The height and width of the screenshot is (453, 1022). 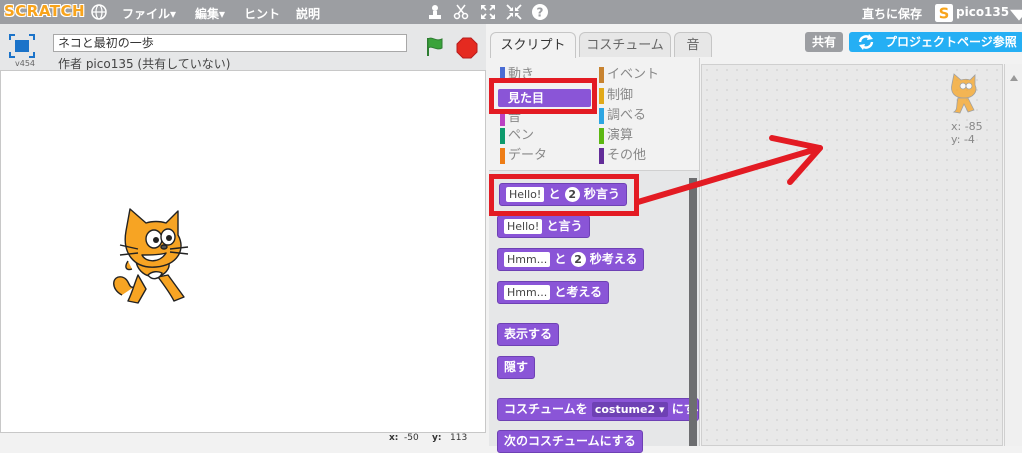 I want to click on block-text: と, so click(x=560, y=259).